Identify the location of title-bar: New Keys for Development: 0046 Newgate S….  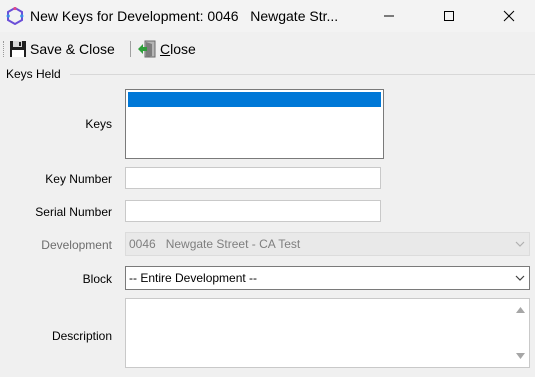
(267, 16).